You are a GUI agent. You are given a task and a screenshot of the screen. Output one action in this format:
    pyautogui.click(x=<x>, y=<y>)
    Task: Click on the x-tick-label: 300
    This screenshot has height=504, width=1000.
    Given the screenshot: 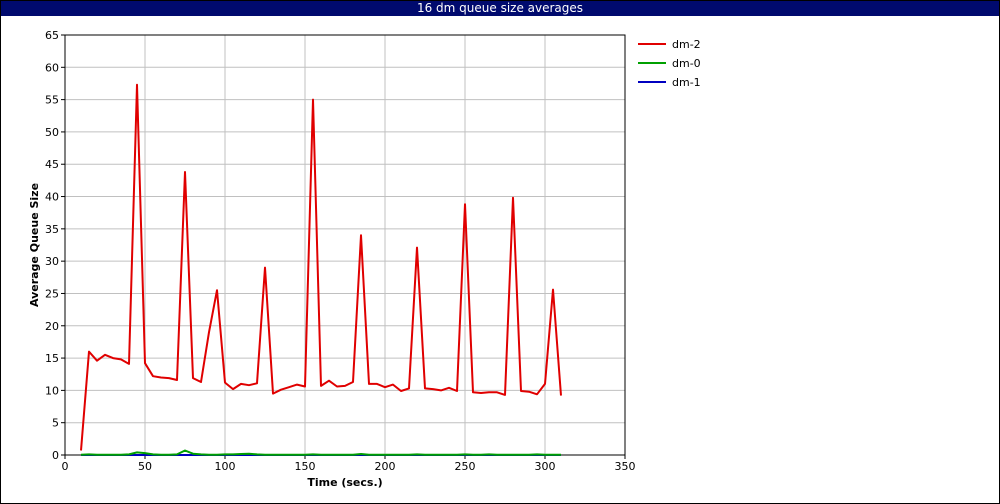 What is the action you would take?
    pyautogui.click(x=545, y=466)
    